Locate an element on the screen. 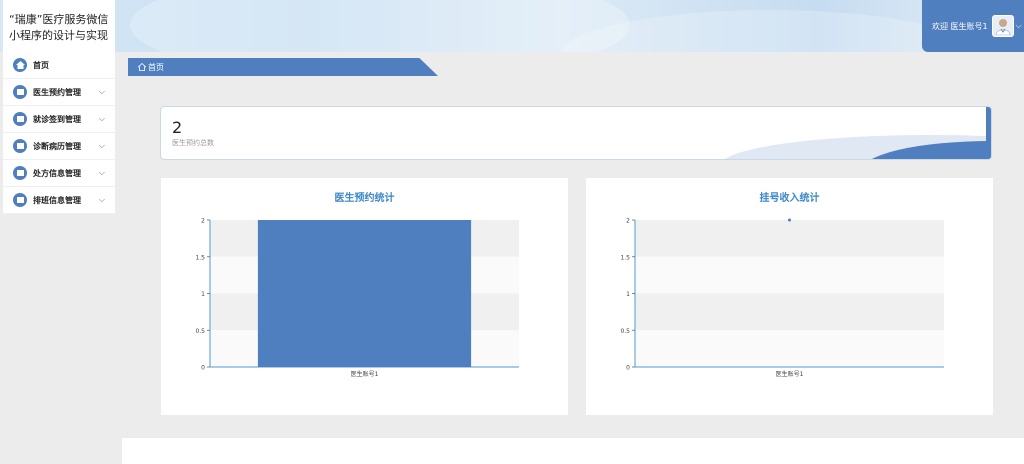 The image size is (1024, 464). header-decoration is located at coordinates (380, 26).